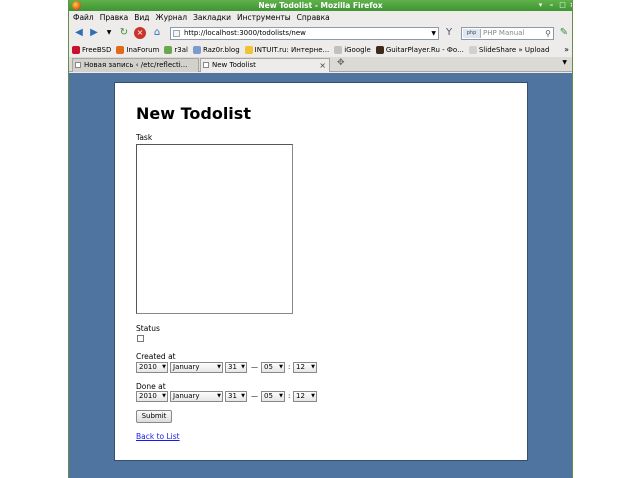  I want to click on bookmark-label: InaForum, so click(143, 50).